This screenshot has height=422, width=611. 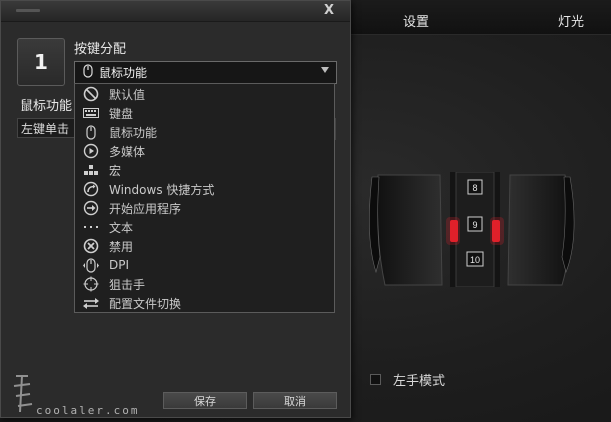 What do you see at coordinates (571, 20) in the screenshot?
I see `tab-lighting: 灯光` at bounding box center [571, 20].